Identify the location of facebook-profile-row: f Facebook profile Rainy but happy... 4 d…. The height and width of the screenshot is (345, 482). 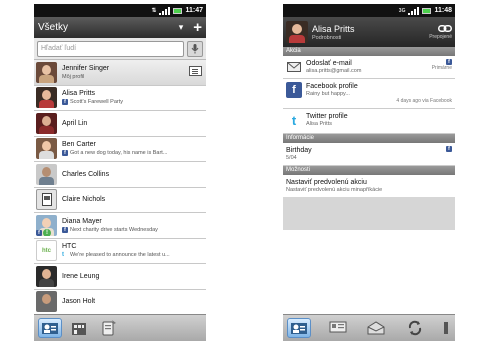
(369, 94).